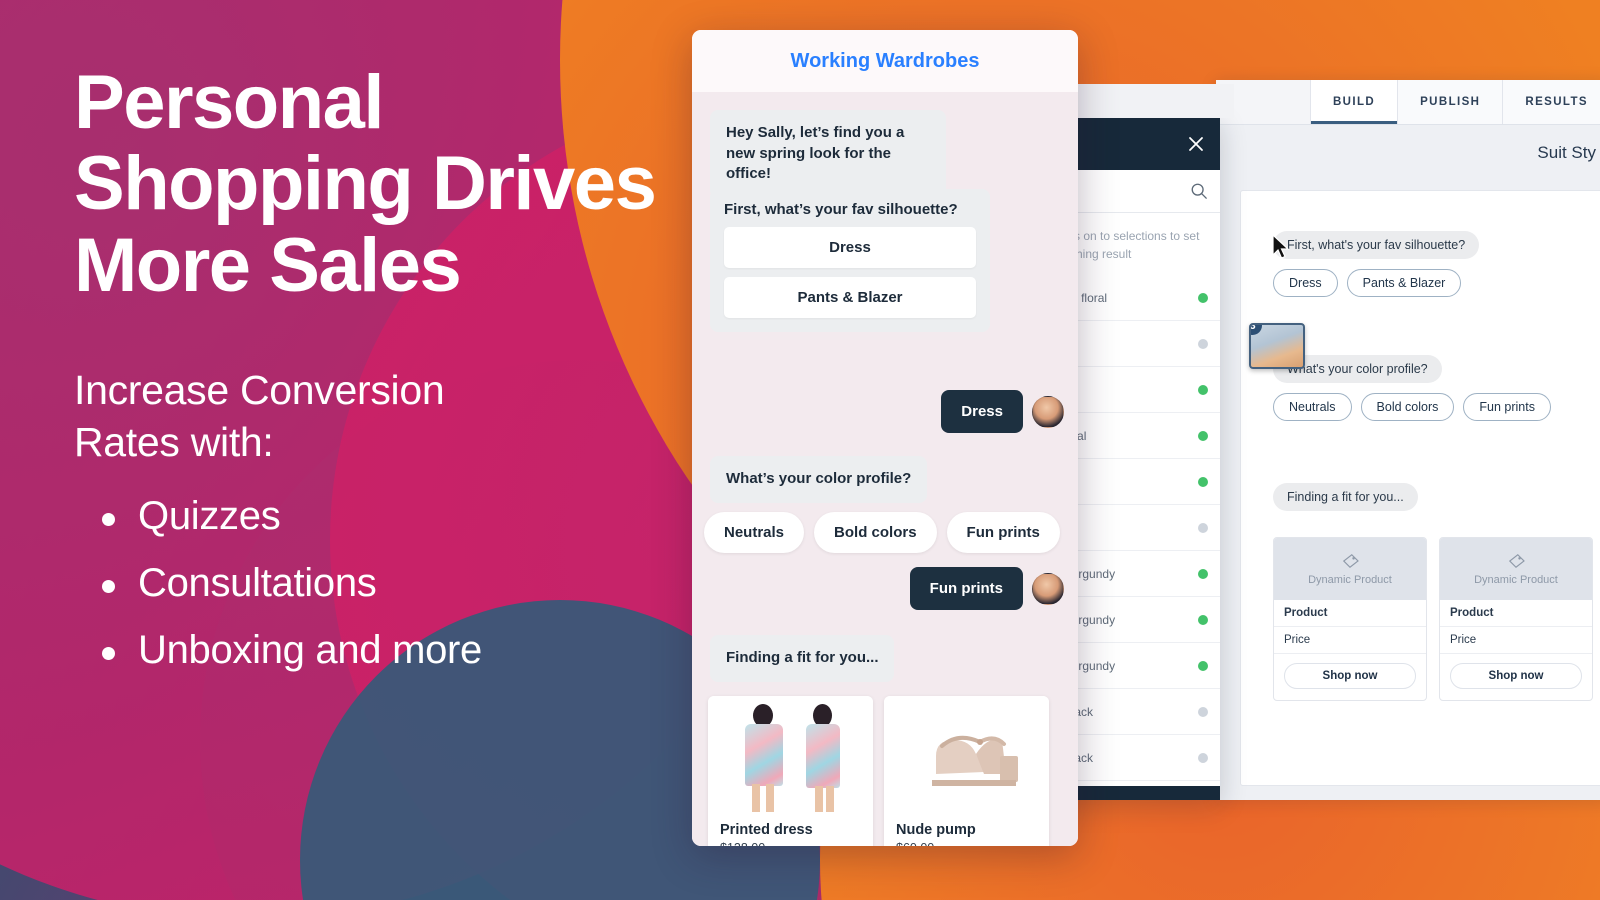 The height and width of the screenshot is (900, 1600). I want to click on product-card-nude-pump: Nude pump $60.00 Add to cart, so click(966, 771).